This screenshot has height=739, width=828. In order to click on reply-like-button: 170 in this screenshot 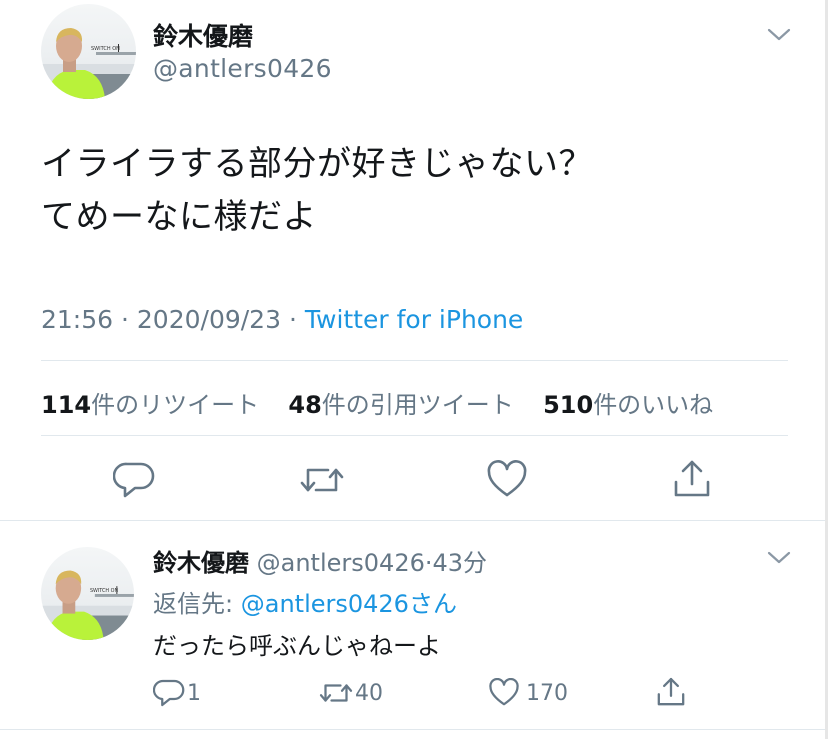, I will do `click(528, 693)`.